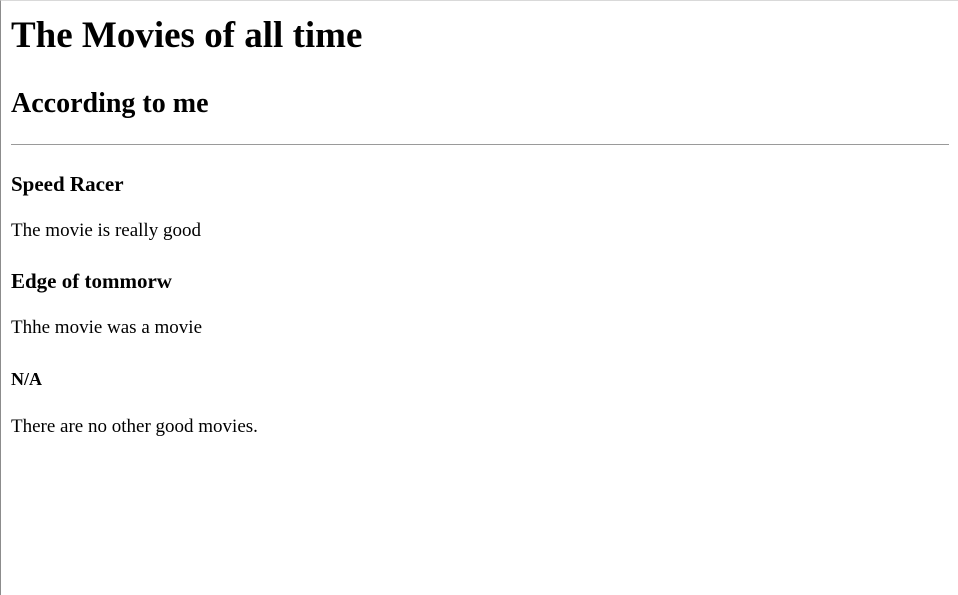 The image size is (958, 595). I want to click on movie-description: The movie is really good, so click(106, 230).